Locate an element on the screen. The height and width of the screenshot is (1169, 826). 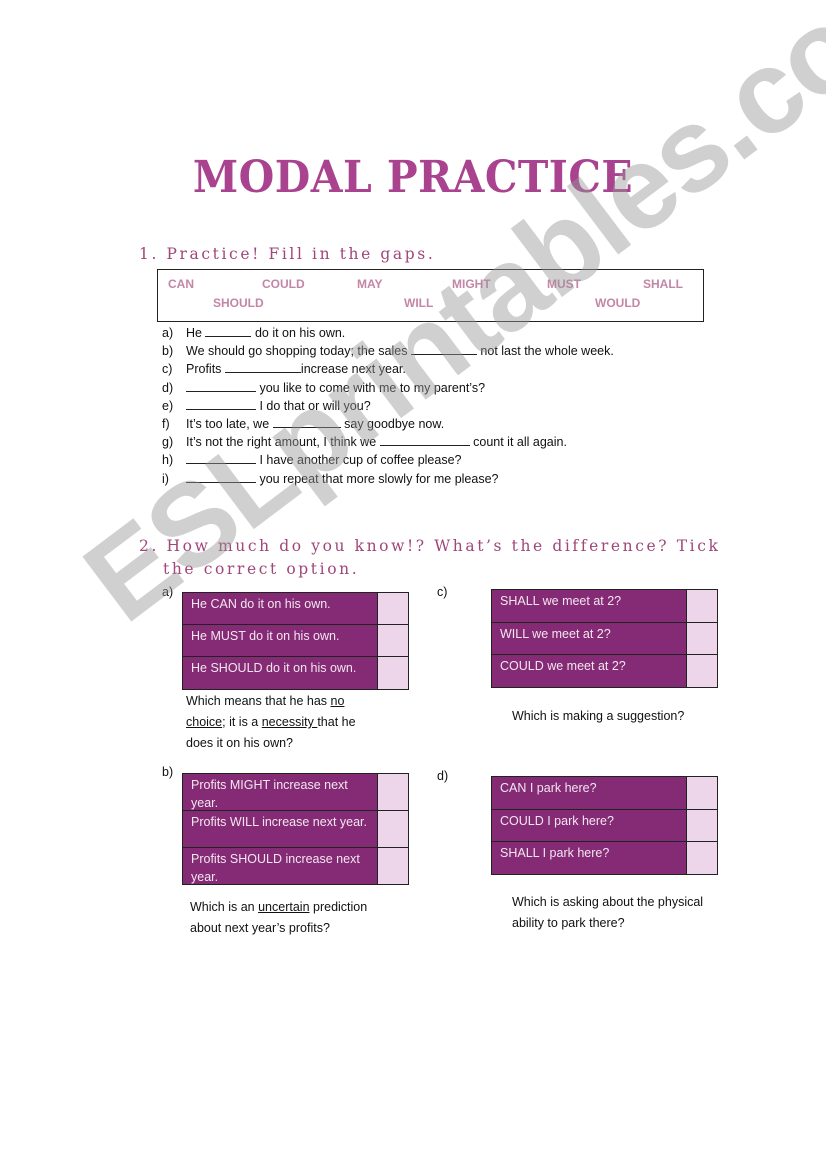
word-bank-item: CAN is located at coordinates (181, 284).